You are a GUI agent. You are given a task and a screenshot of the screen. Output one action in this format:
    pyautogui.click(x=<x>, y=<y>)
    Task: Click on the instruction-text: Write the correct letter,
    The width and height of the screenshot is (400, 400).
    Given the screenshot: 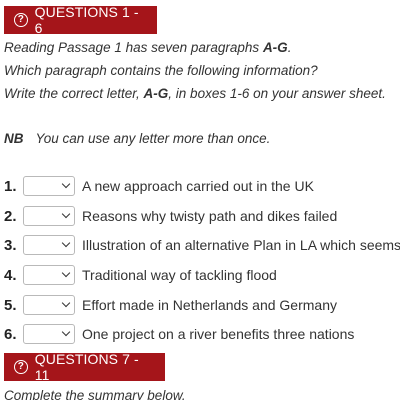 What is the action you would take?
    pyautogui.click(x=74, y=93)
    